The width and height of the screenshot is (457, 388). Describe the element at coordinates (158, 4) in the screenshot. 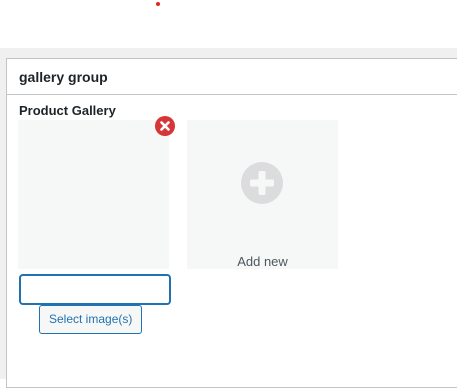

I see `indicator-dot` at that location.